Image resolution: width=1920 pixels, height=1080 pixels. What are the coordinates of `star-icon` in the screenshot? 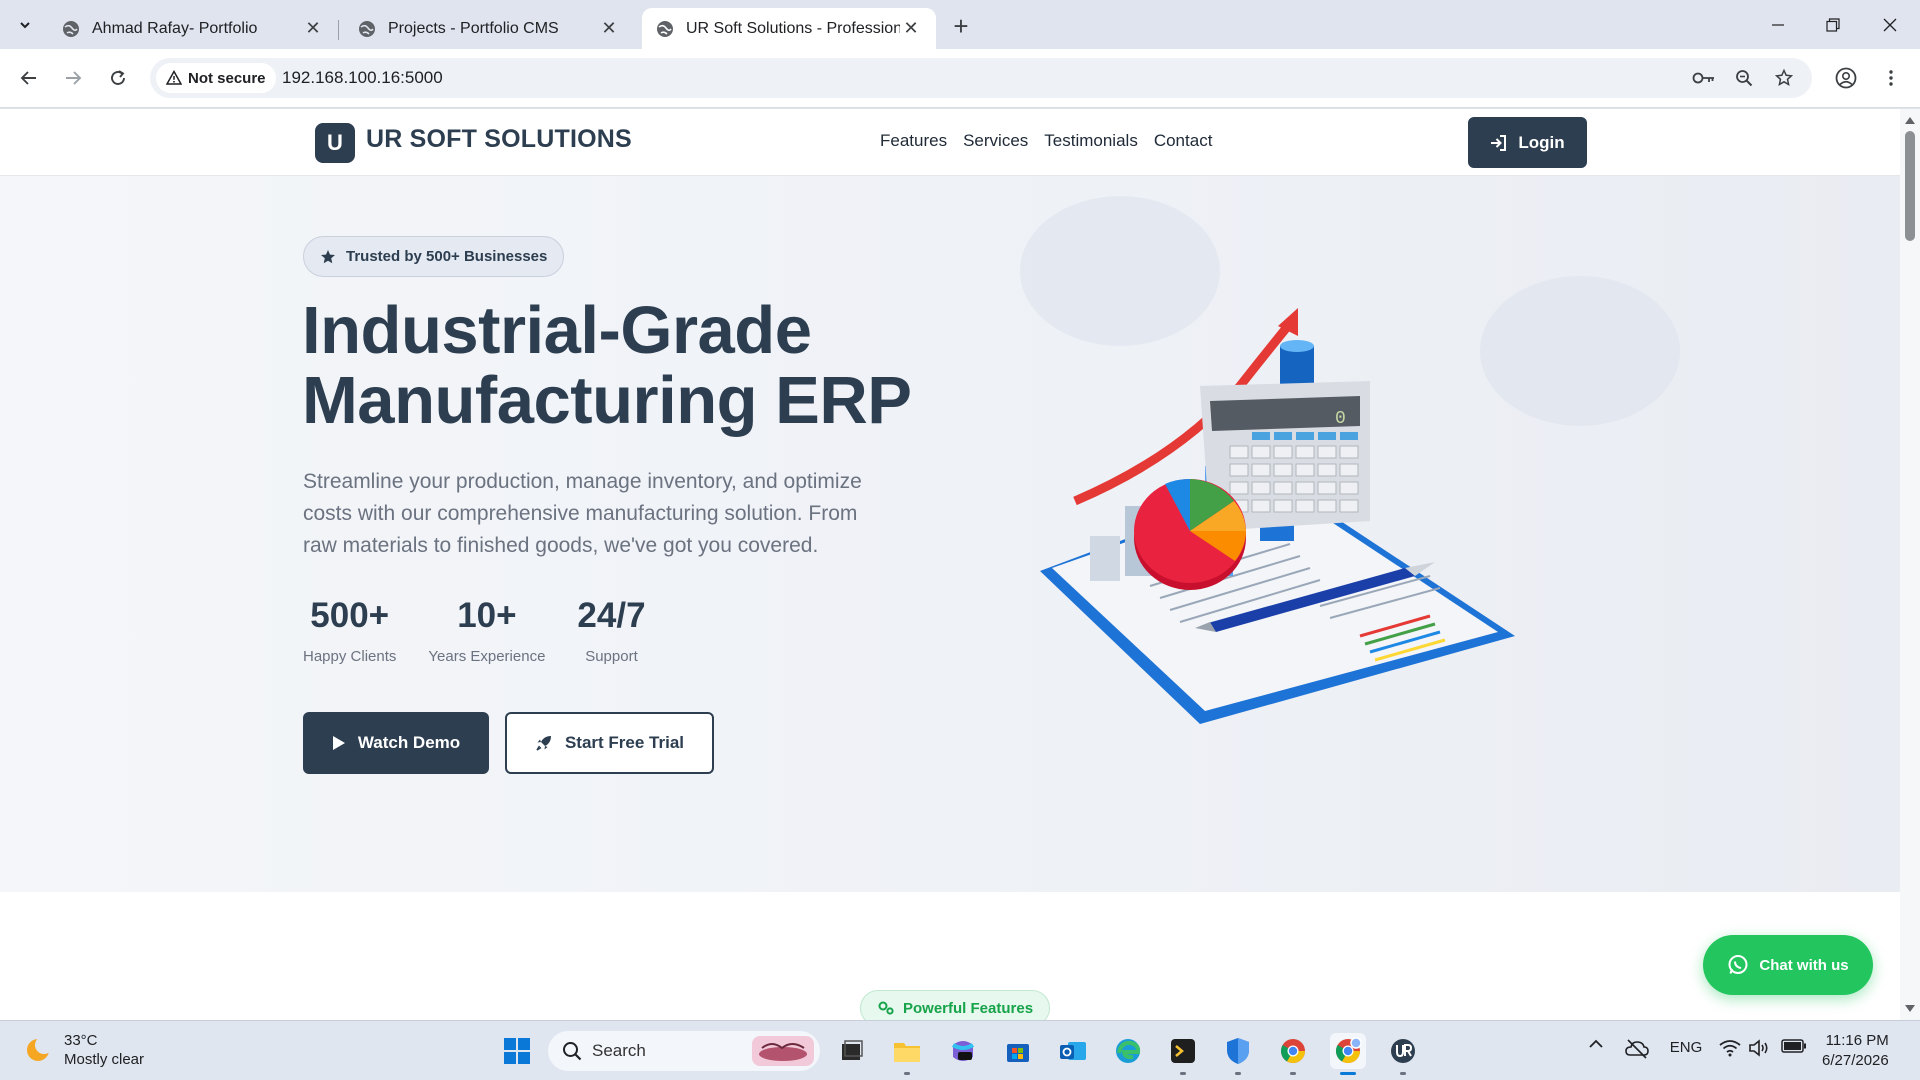 It's located at (328, 256).